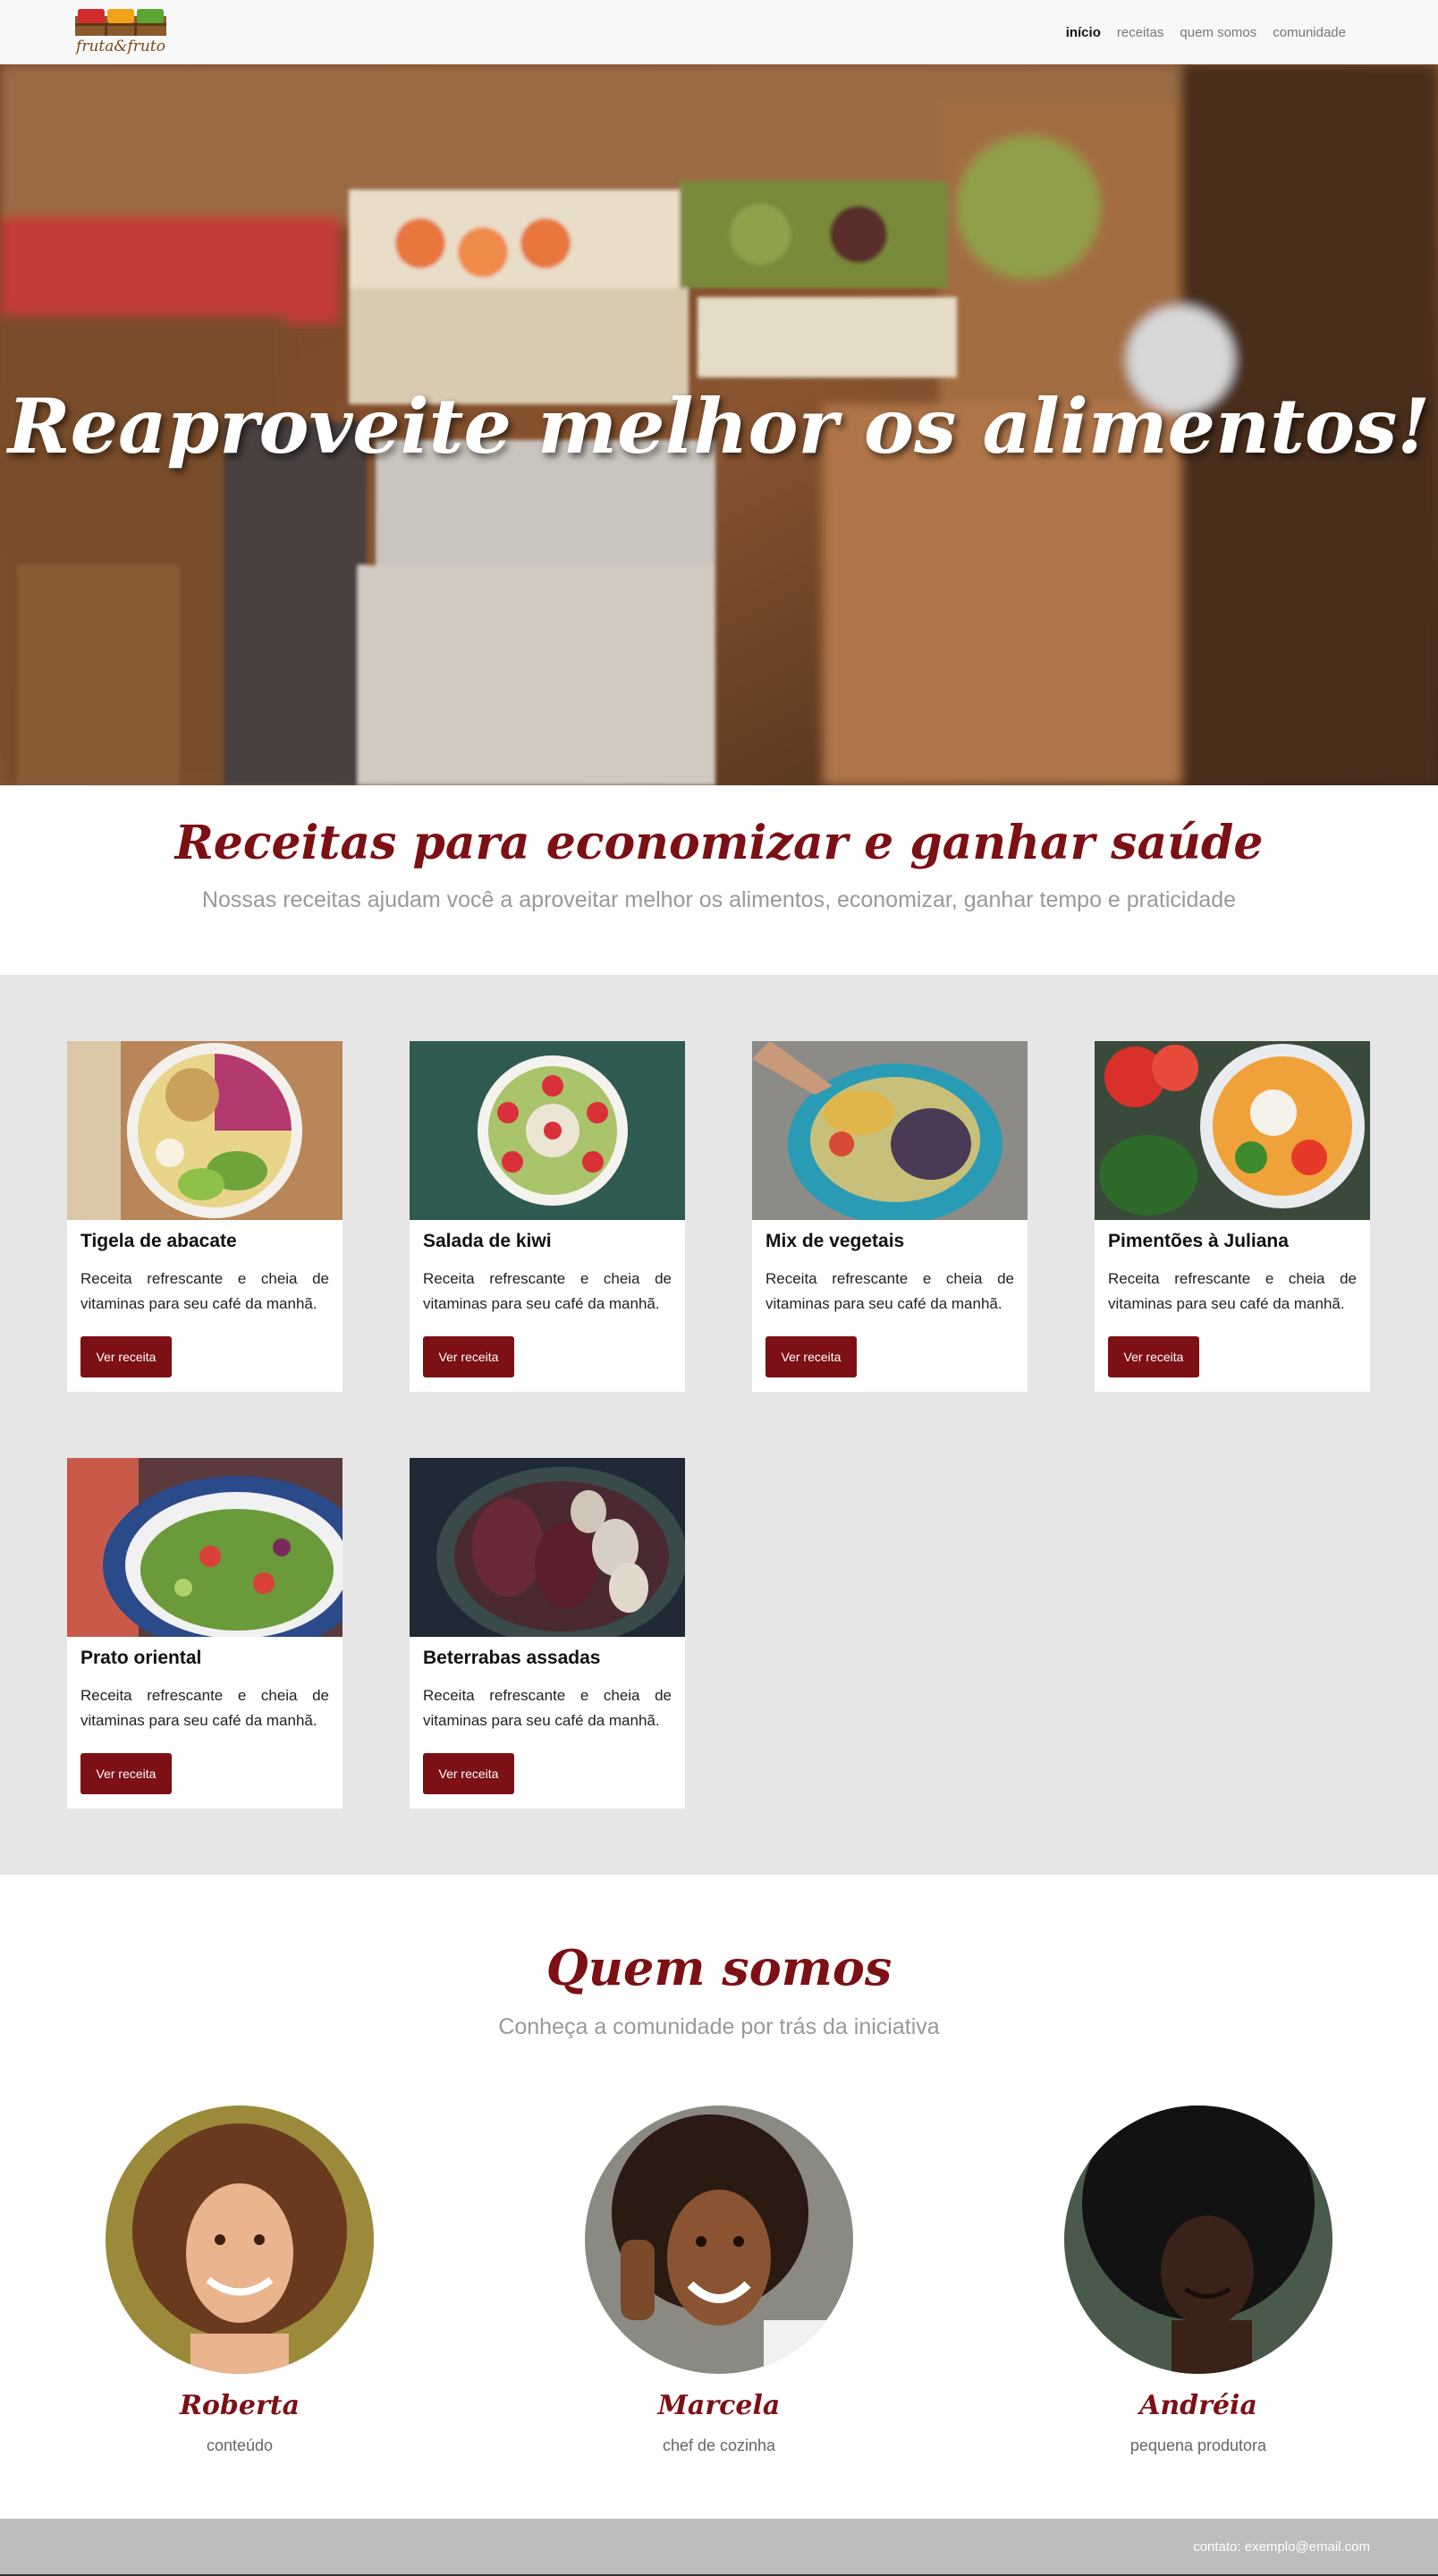 Image resolution: width=1438 pixels, height=2576 pixels. I want to click on recipe-image-roasted-beets, so click(547, 1547).